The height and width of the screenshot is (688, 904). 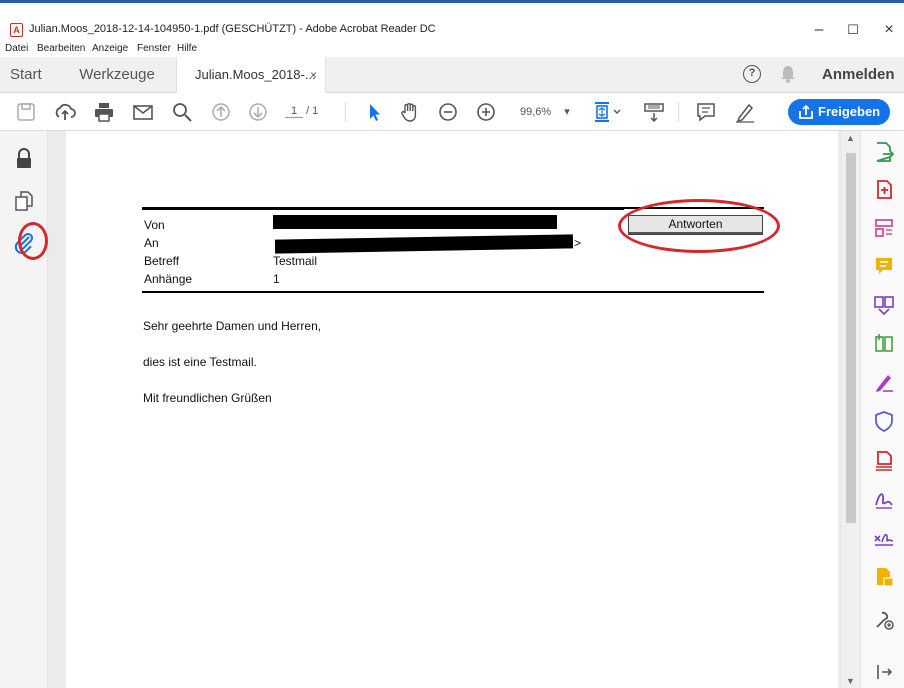 I want to click on zoom-out-icon, so click(x=448, y=112).